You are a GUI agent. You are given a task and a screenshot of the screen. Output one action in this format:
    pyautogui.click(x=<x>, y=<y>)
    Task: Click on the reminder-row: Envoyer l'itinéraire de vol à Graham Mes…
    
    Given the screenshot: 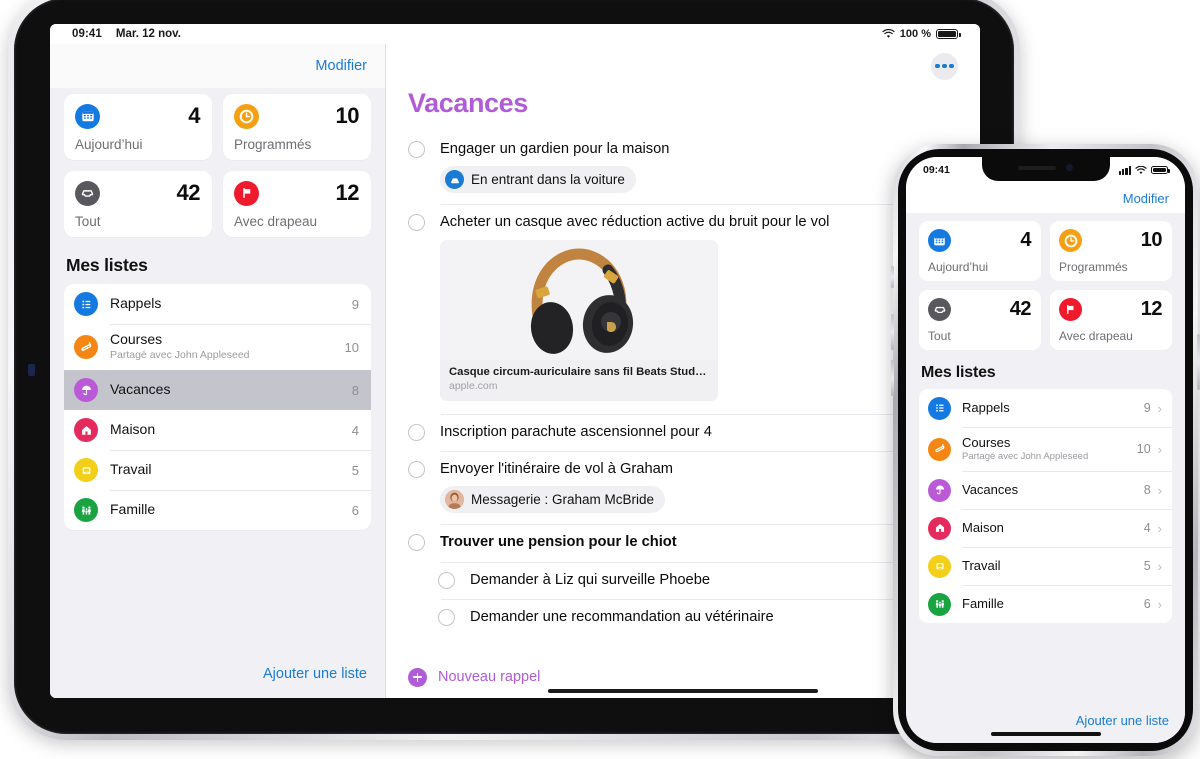 What is the action you would take?
    pyautogui.click(x=694, y=487)
    